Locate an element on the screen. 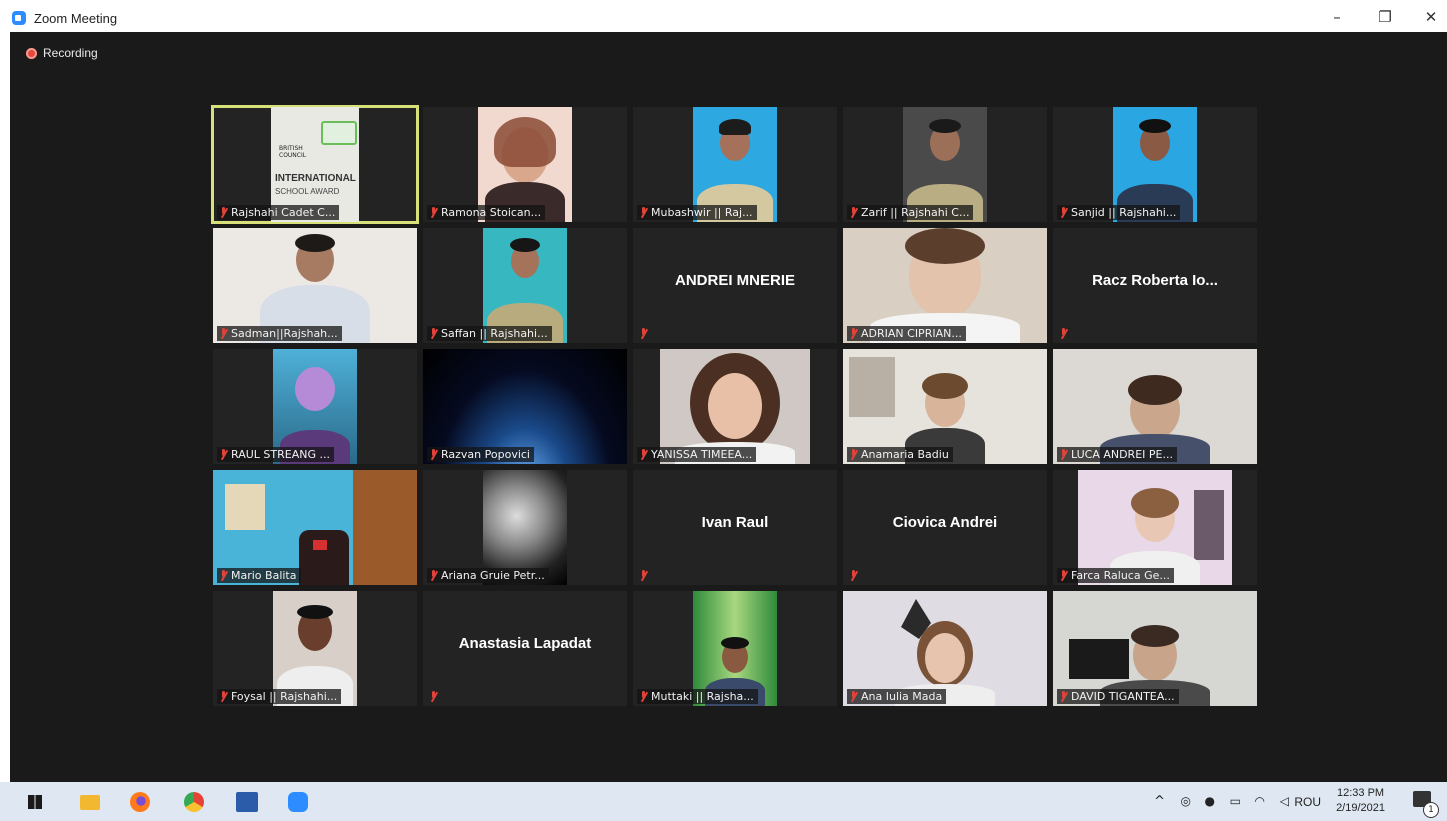 The height and width of the screenshot is (821, 1447). tray-expand-icon: ^ is located at coordinates (1159, 801).